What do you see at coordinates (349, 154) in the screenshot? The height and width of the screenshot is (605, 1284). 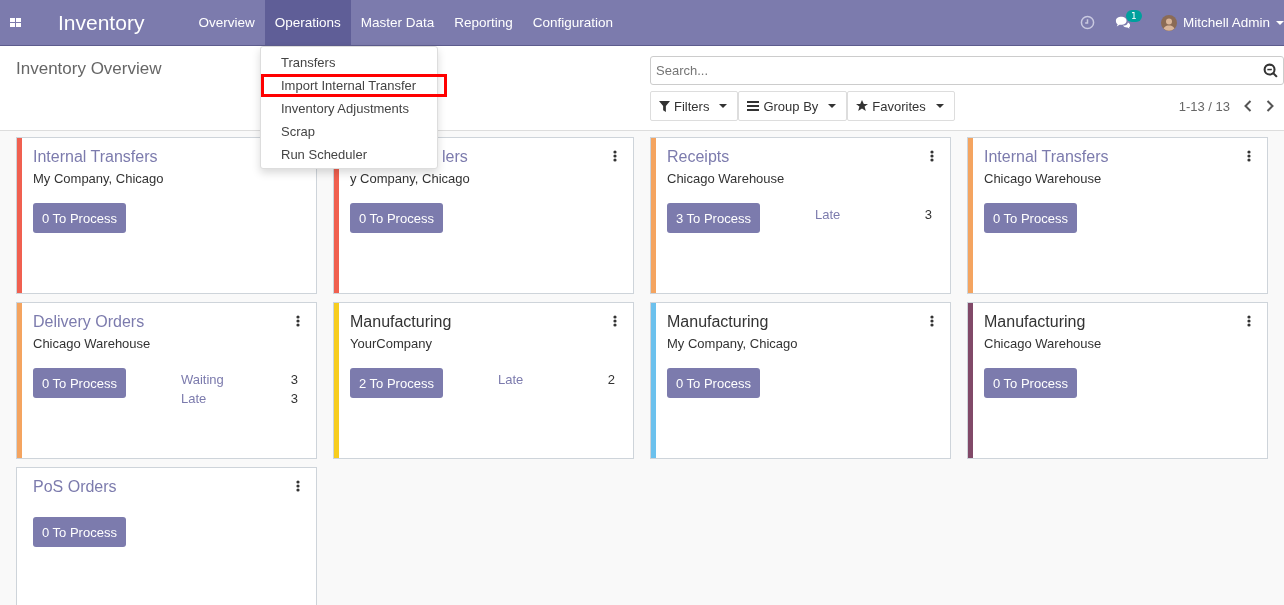 I see `dropdown-item: Run Scheduler` at bounding box center [349, 154].